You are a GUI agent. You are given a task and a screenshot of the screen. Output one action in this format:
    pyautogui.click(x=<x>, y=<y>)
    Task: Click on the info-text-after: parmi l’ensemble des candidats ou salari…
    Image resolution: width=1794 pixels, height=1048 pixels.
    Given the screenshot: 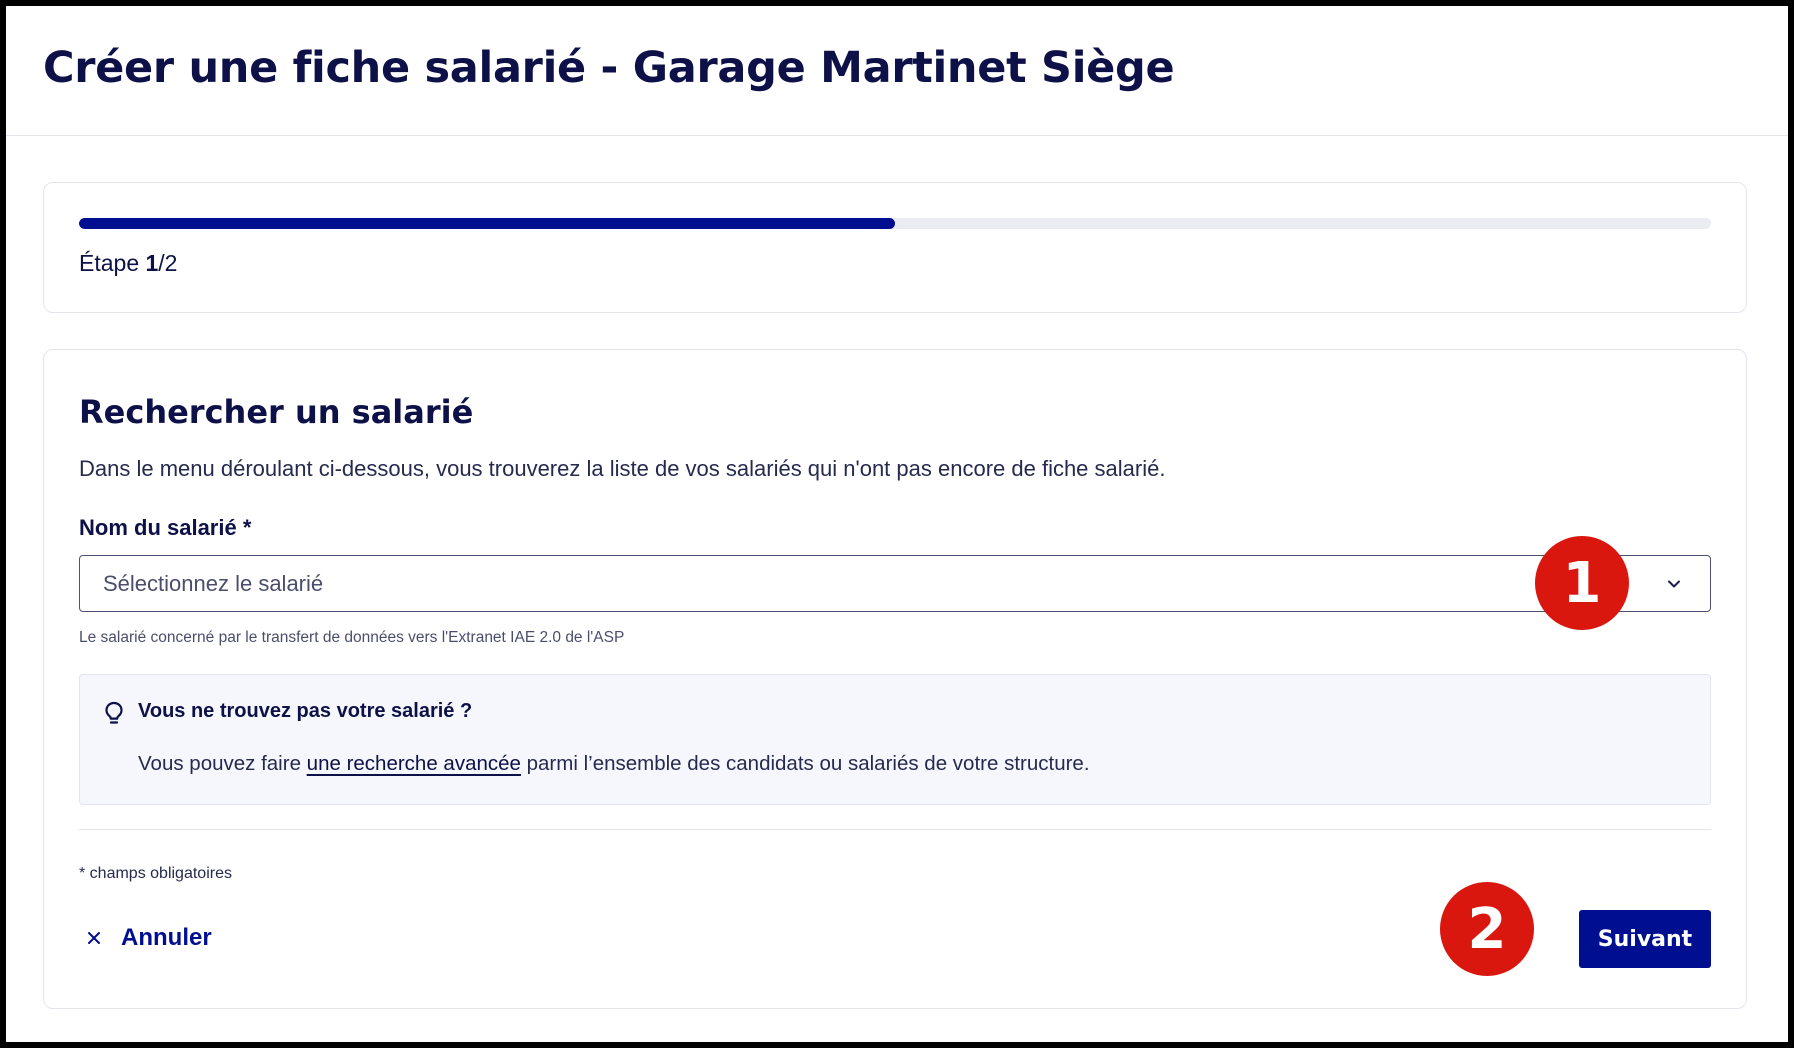 What is the action you would take?
    pyautogui.click(x=805, y=763)
    